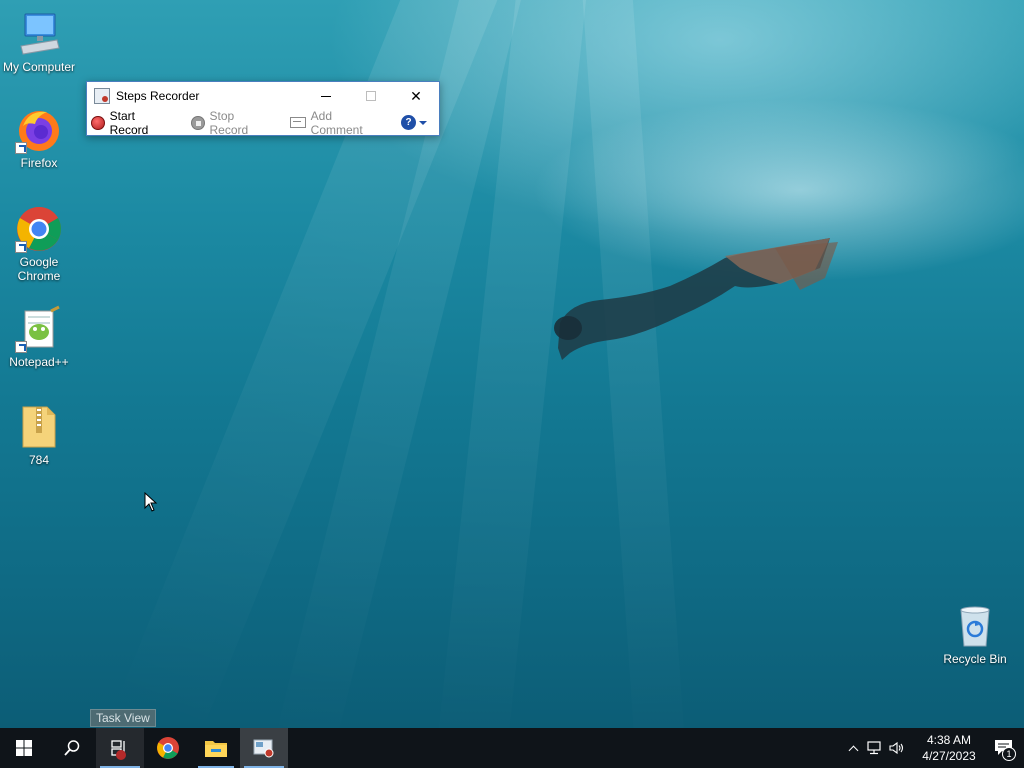  Describe the element at coordinates (120, 748) in the screenshot. I see `task-view-button` at that location.